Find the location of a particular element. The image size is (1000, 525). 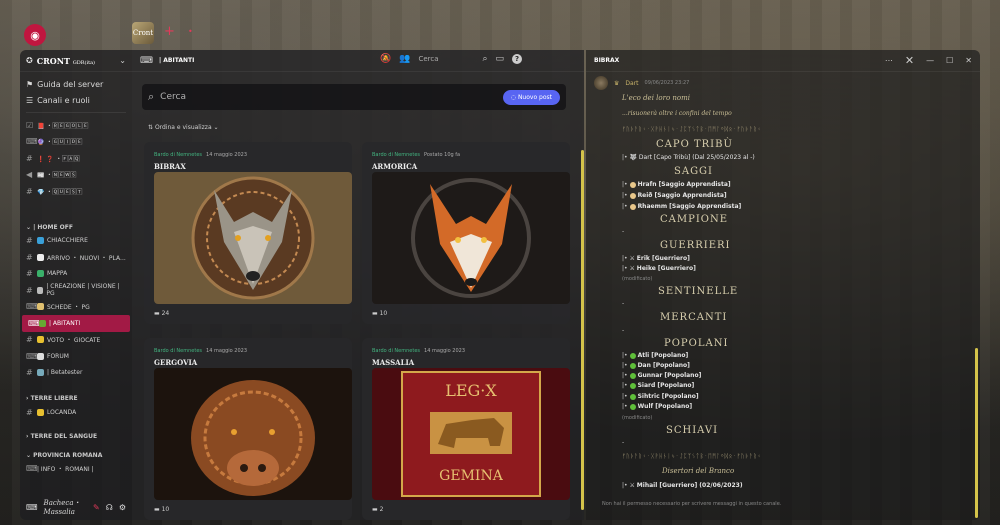

close-icon: ✕ is located at coordinates (909, 60).